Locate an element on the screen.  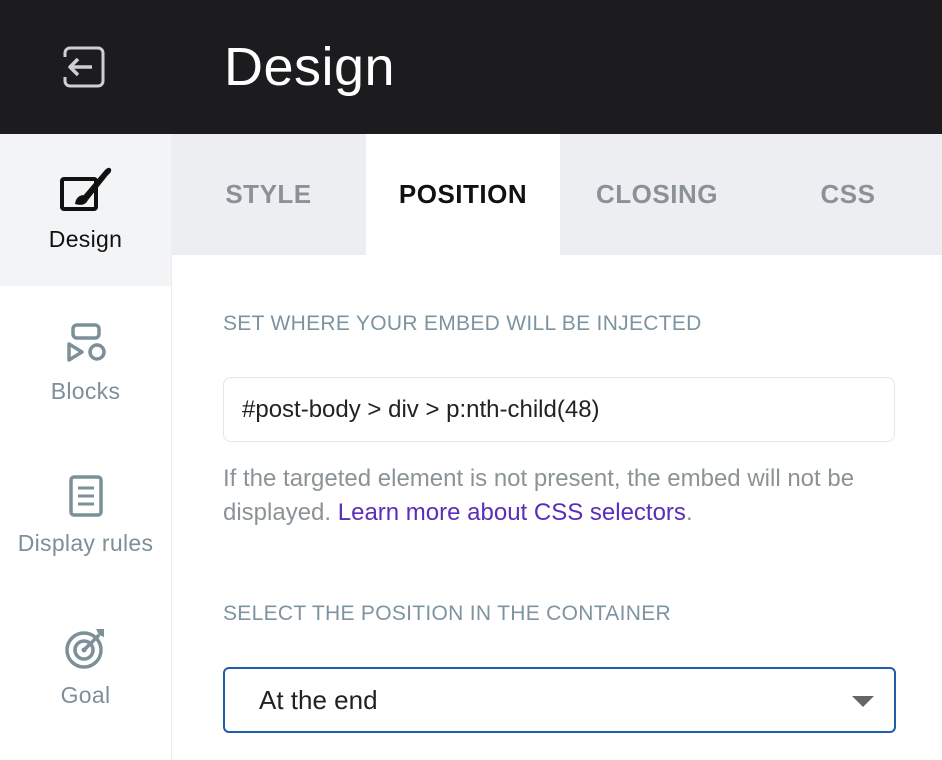
css-selector-input is located at coordinates (559, 409).